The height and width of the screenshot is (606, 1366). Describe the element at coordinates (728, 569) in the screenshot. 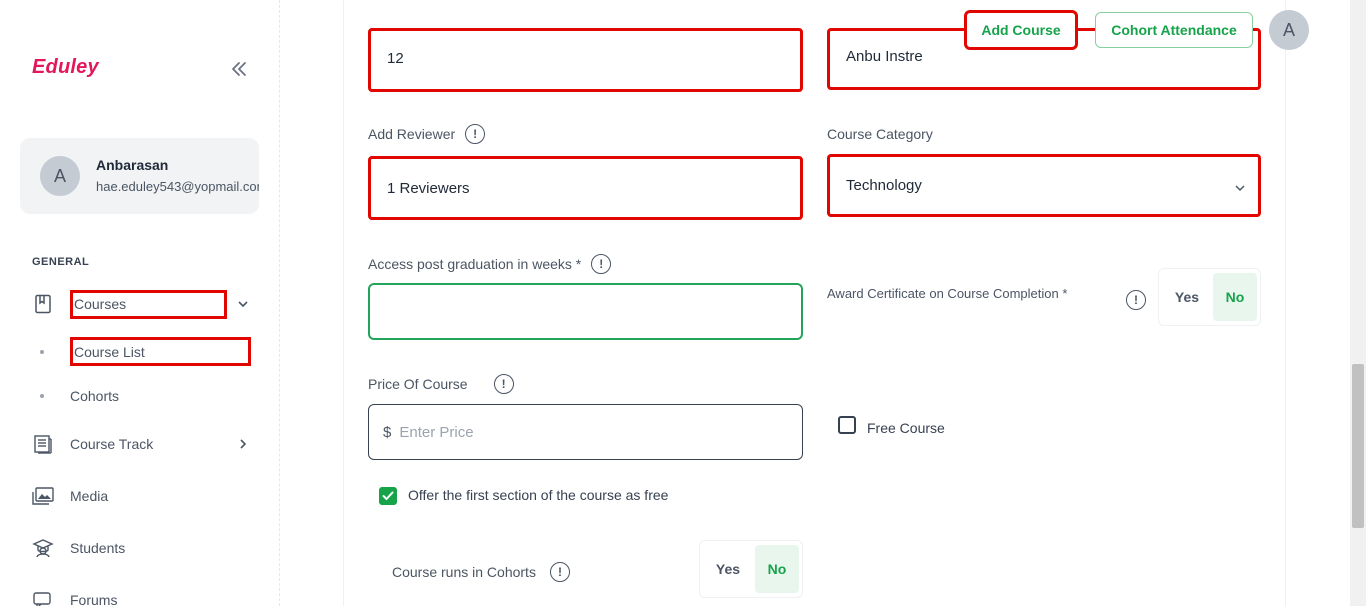

I see `cohorts-yes-option: Yes` at that location.